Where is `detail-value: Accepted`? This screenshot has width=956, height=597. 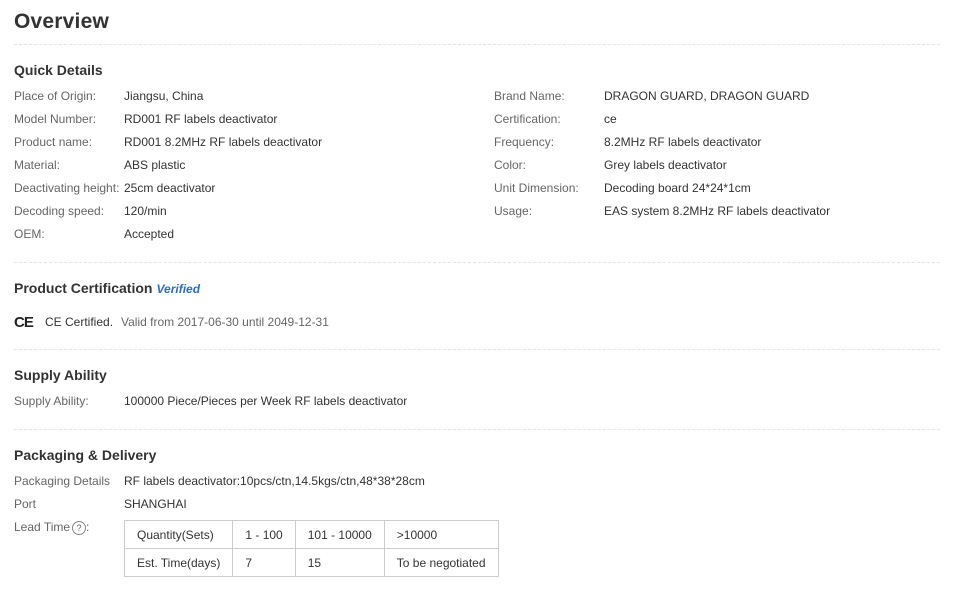
detail-value: Accepted is located at coordinates (149, 234).